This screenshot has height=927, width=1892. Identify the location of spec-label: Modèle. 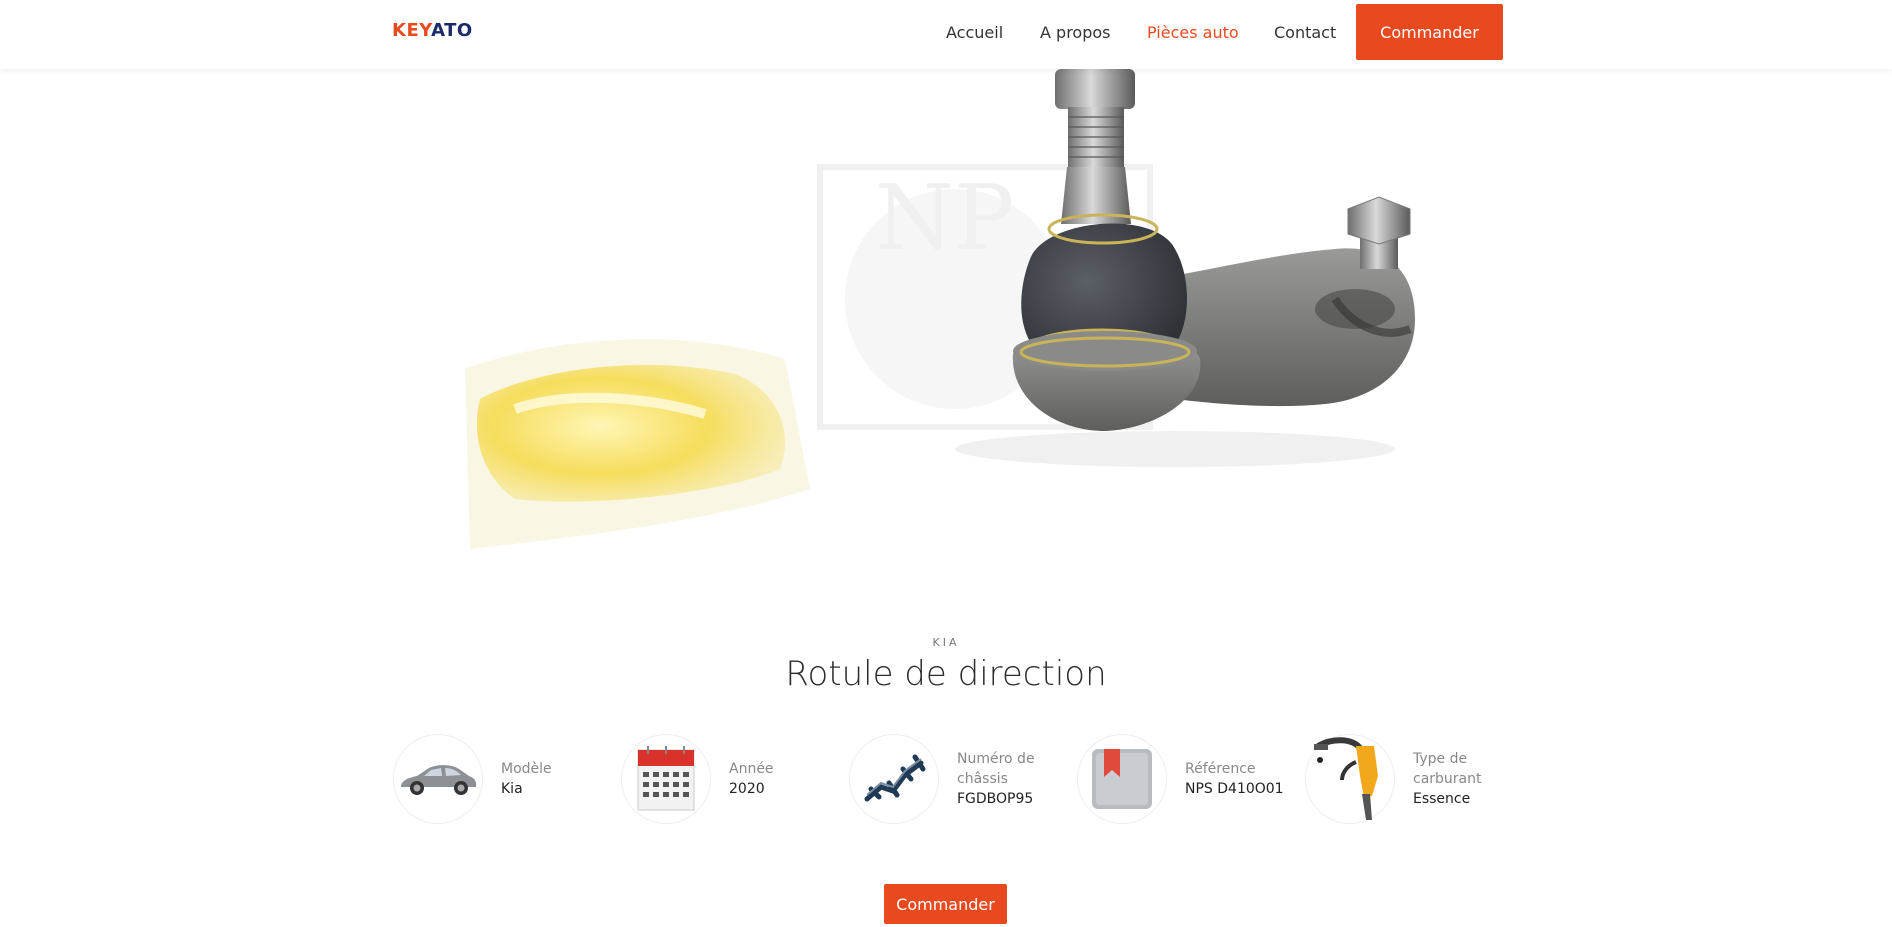
(526, 769).